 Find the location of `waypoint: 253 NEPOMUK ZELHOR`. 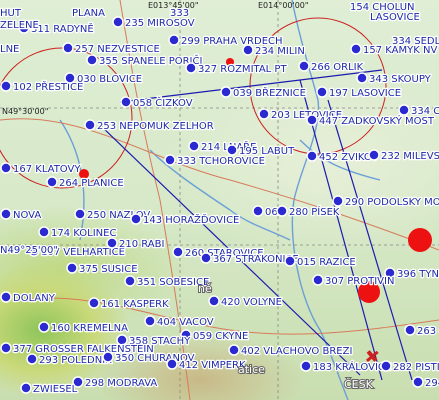

waypoint: 253 NEPOMUK ZELHOR is located at coordinates (149, 126).